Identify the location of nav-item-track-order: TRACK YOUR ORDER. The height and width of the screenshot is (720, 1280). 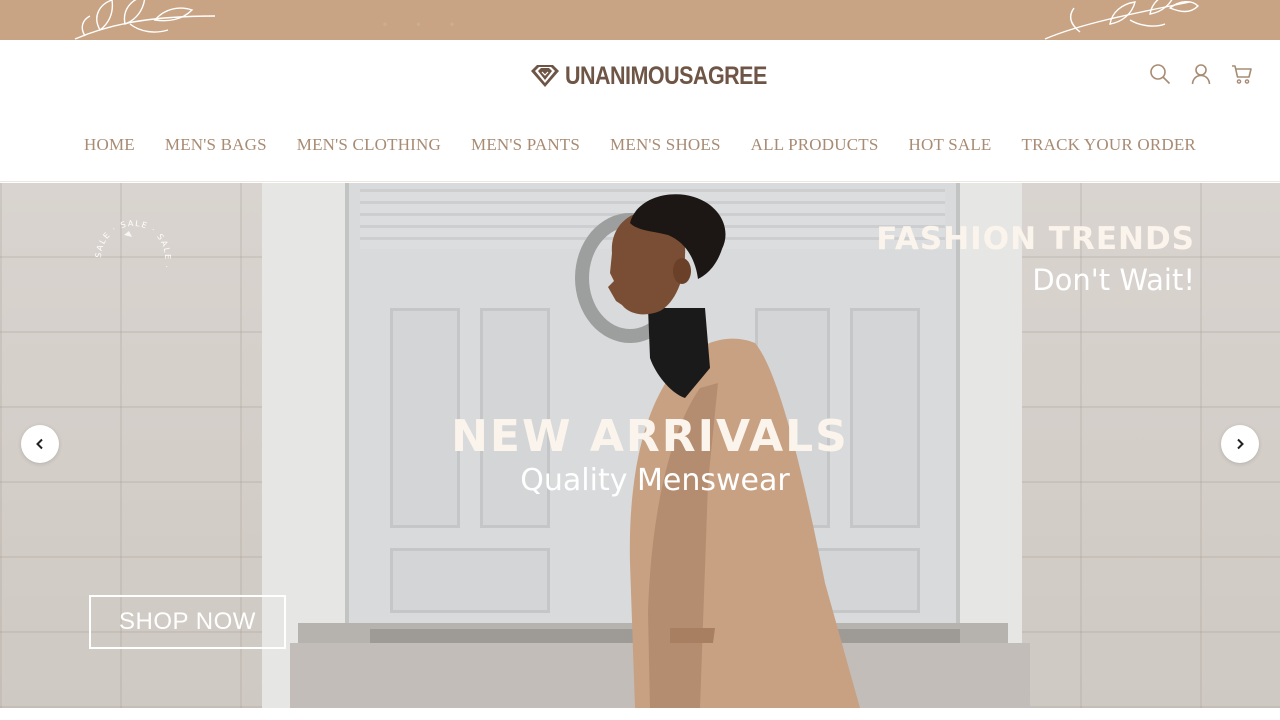
(1109, 145).